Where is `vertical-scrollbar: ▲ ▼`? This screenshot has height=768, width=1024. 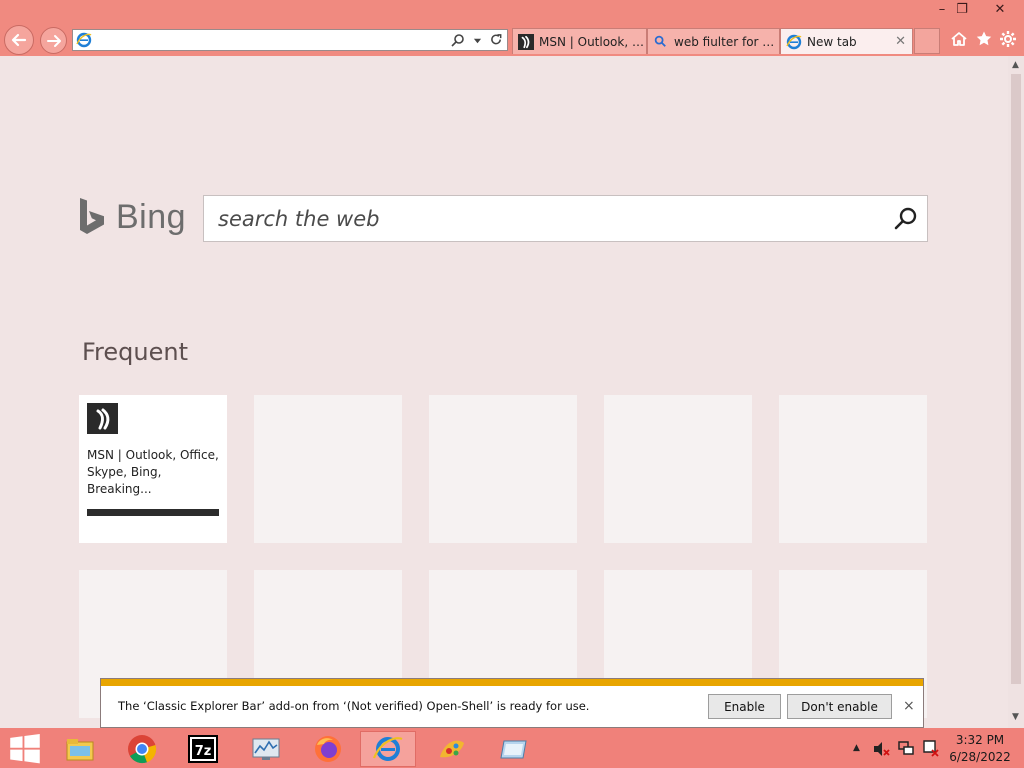
vertical-scrollbar: ▲ ▼ is located at coordinates (1016, 392).